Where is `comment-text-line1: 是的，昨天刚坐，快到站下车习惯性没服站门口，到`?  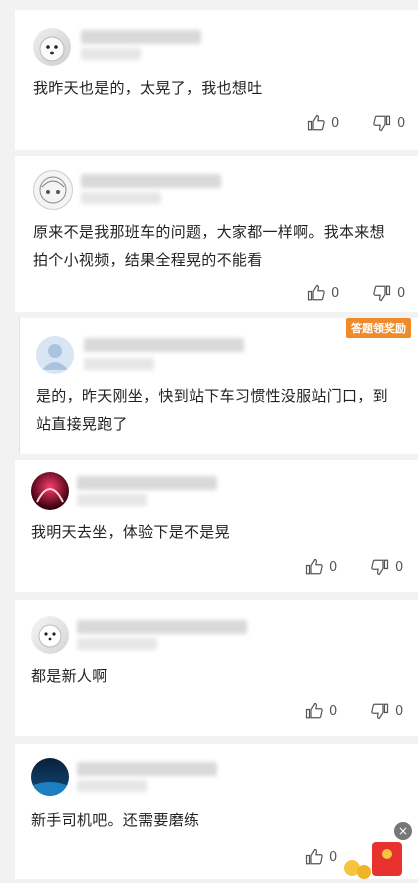 comment-text-line1: 是的，昨天刚坐，快到站下车习惯性没服站门口，到 is located at coordinates (212, 396).